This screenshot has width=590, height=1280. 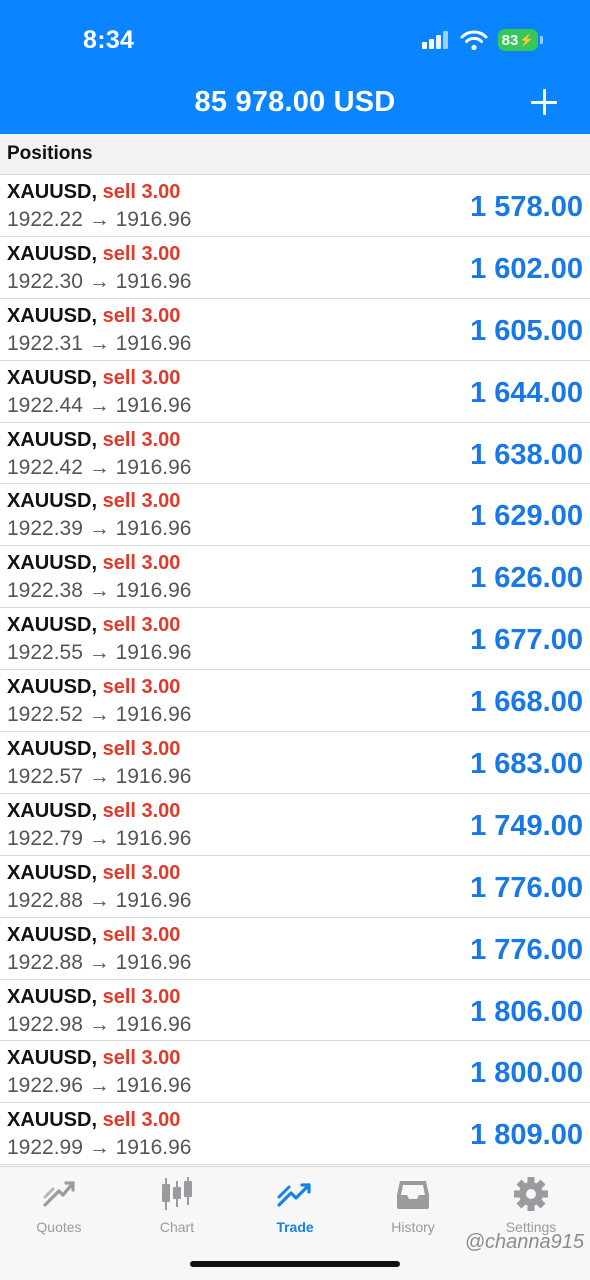 What do you see at coordinates (99, 1148) in the screenshot?
I see `position-prices: 1922.99 → 1916.96` at bounding box center [99, 1148].